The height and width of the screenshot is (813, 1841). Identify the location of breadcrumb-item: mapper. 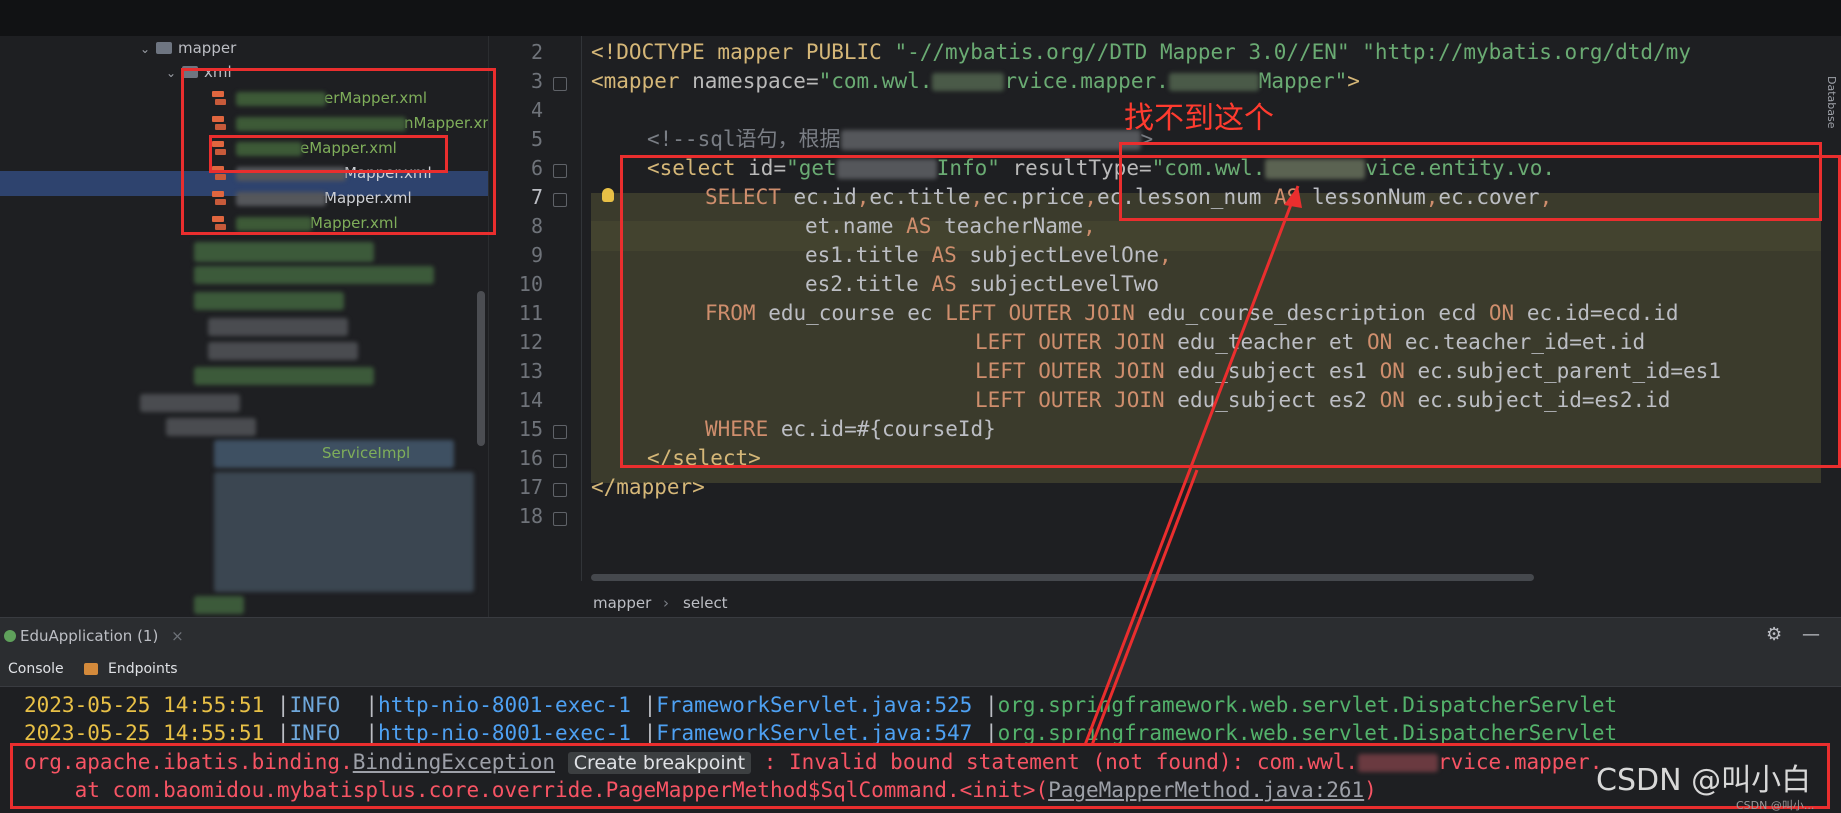
(622, 603).